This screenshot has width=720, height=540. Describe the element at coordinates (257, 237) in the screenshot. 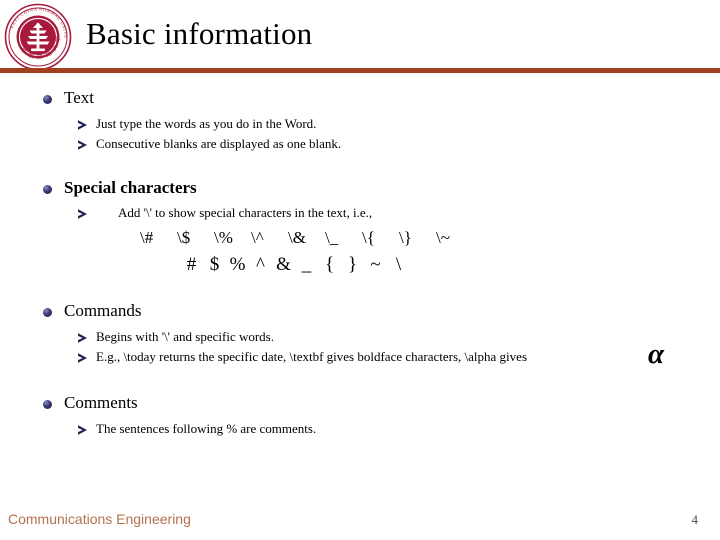

I see `escaped-char-cell: \^` at that location.